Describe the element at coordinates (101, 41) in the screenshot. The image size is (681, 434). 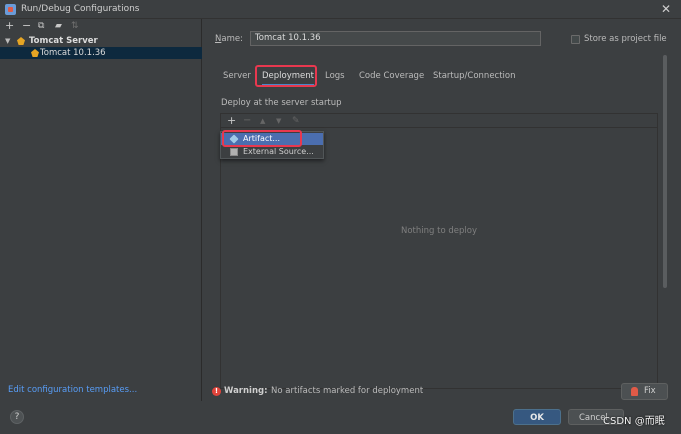
I see `tree-item-tomcat-server: ▼ Tomcat Server` at that location.